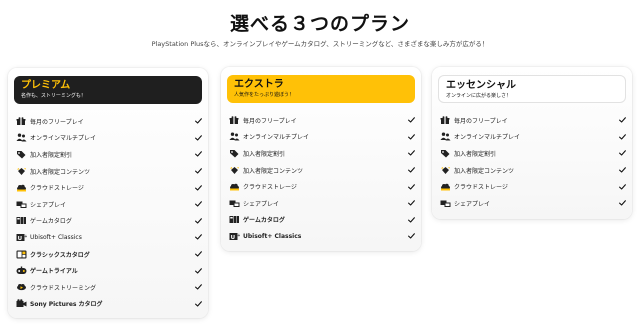 The image size is (640, 332). Describe the element at coordinates (109, 304) in the screenshot. I see `feature-row: Sony Pictures カタログ` at that location.